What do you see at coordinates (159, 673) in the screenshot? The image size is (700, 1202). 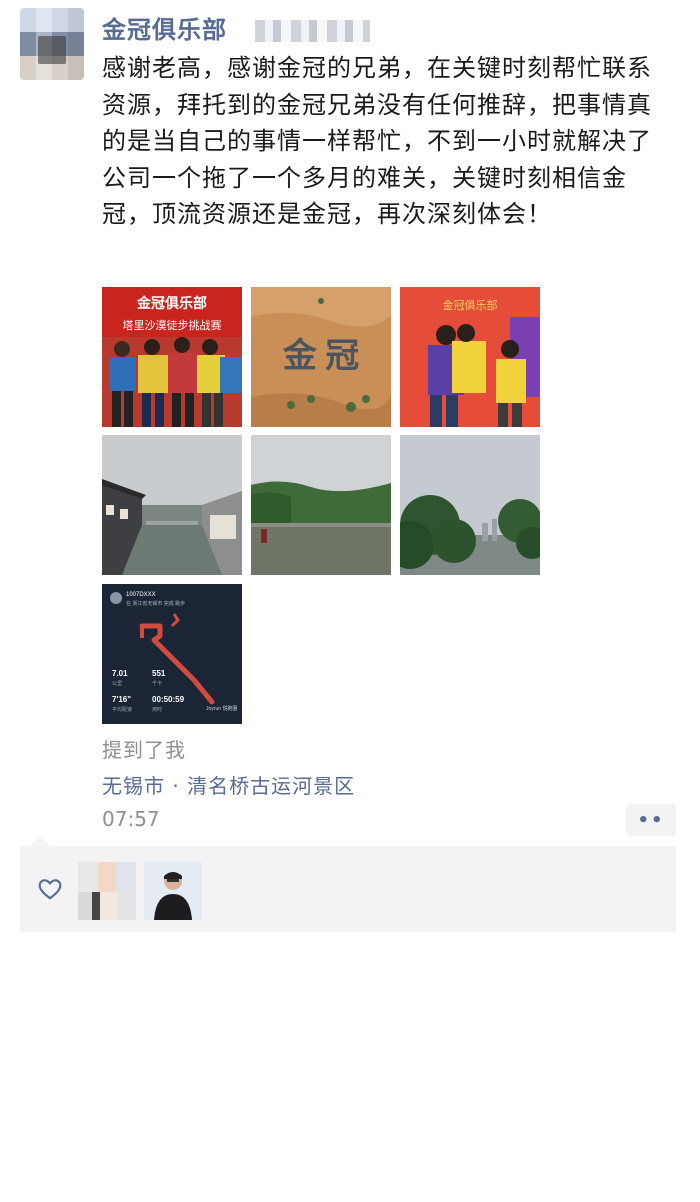 I see `photo-7-stat2-value: 551` at bounding box center [159, 673].